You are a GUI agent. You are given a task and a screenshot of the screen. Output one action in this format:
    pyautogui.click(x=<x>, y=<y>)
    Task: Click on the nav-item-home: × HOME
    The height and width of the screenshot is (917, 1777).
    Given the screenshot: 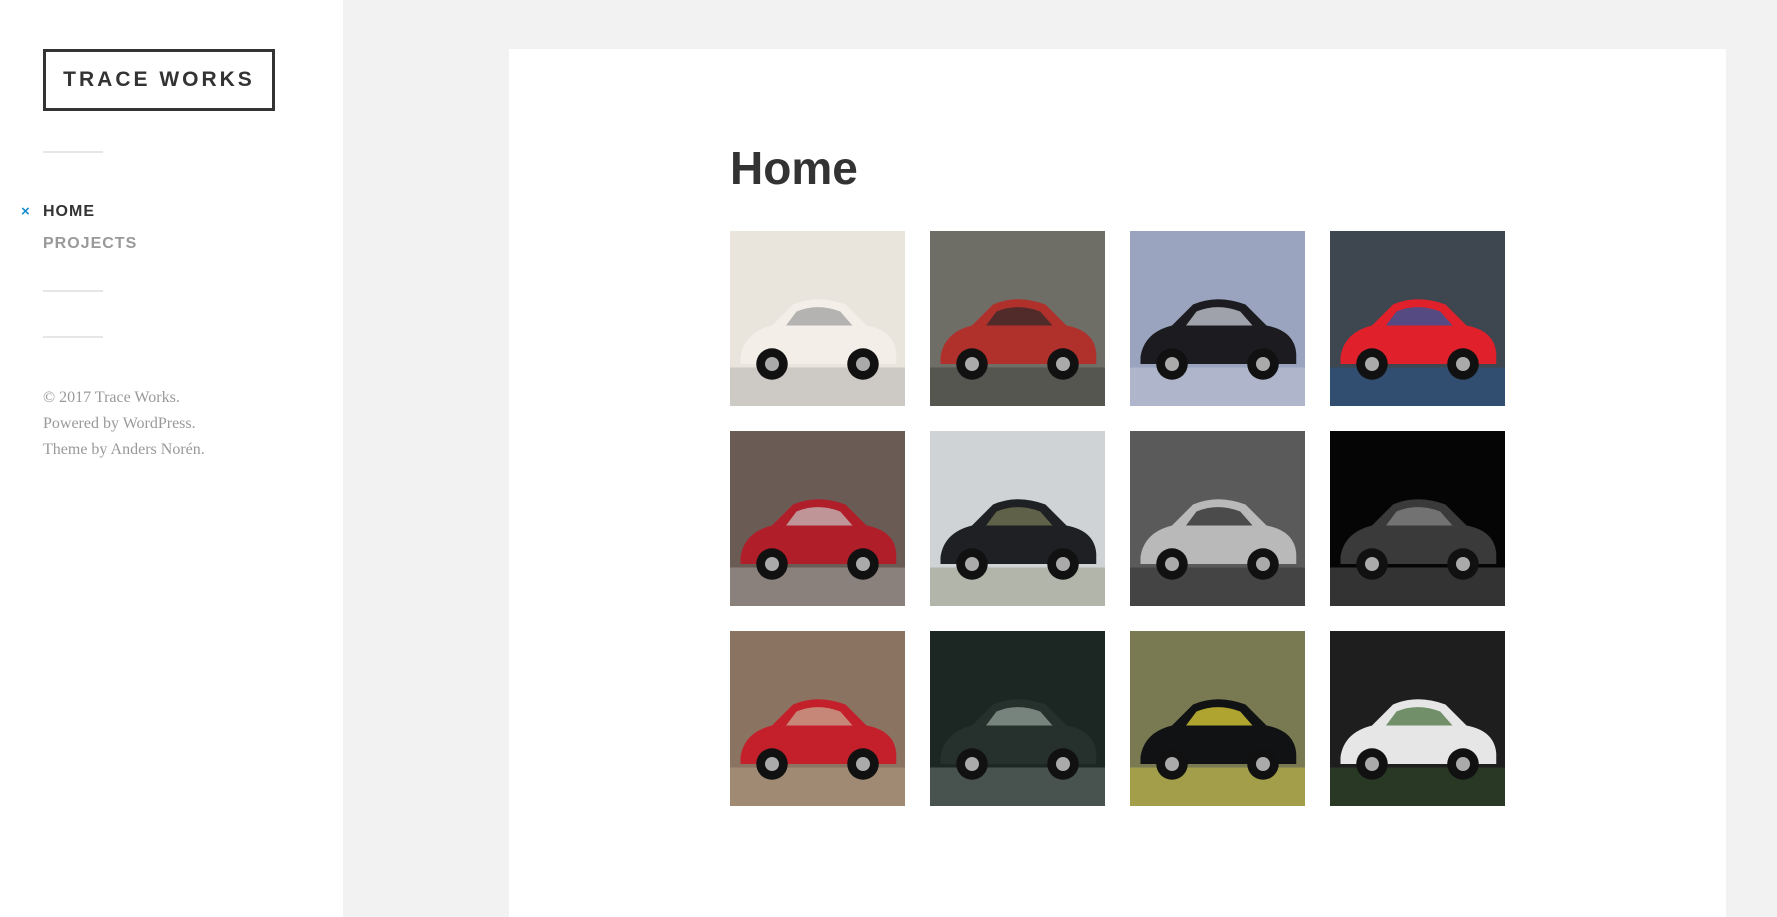 What is the action you would take?
    pyautogui.click(x=79, y=212)
    